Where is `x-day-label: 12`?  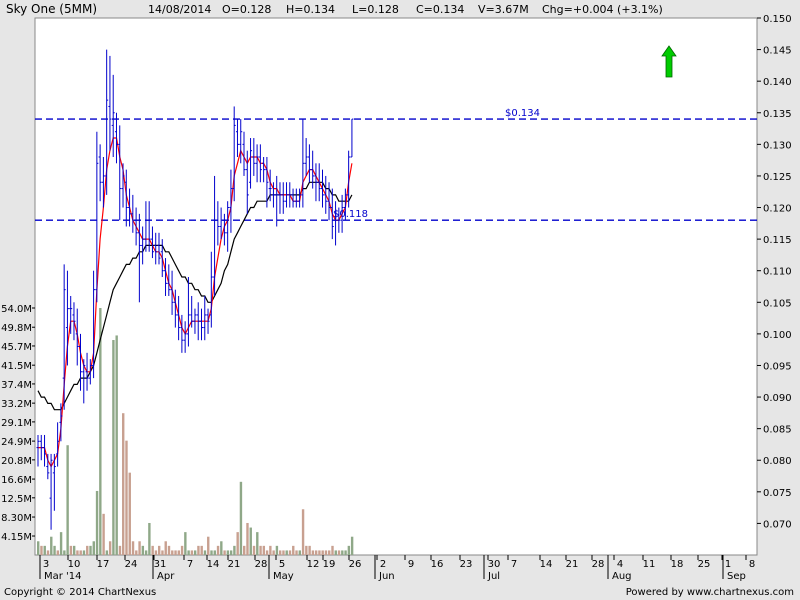
x-day-label: 12 is located at coordinates (313, 564).